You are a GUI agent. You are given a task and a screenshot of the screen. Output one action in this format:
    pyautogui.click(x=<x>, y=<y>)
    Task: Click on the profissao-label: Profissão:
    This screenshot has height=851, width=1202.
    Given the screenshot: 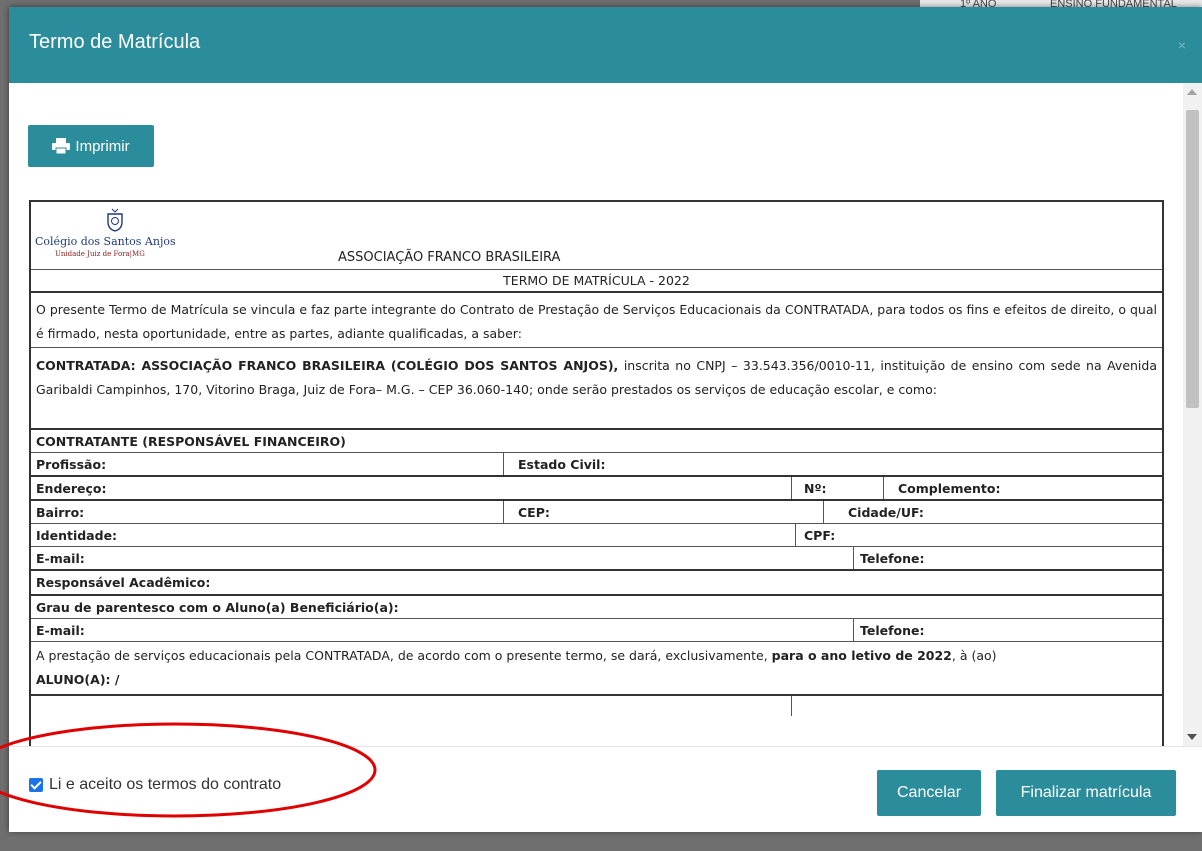 What is the action you would take?
    pyautogui.click(x=71, y=464)
    